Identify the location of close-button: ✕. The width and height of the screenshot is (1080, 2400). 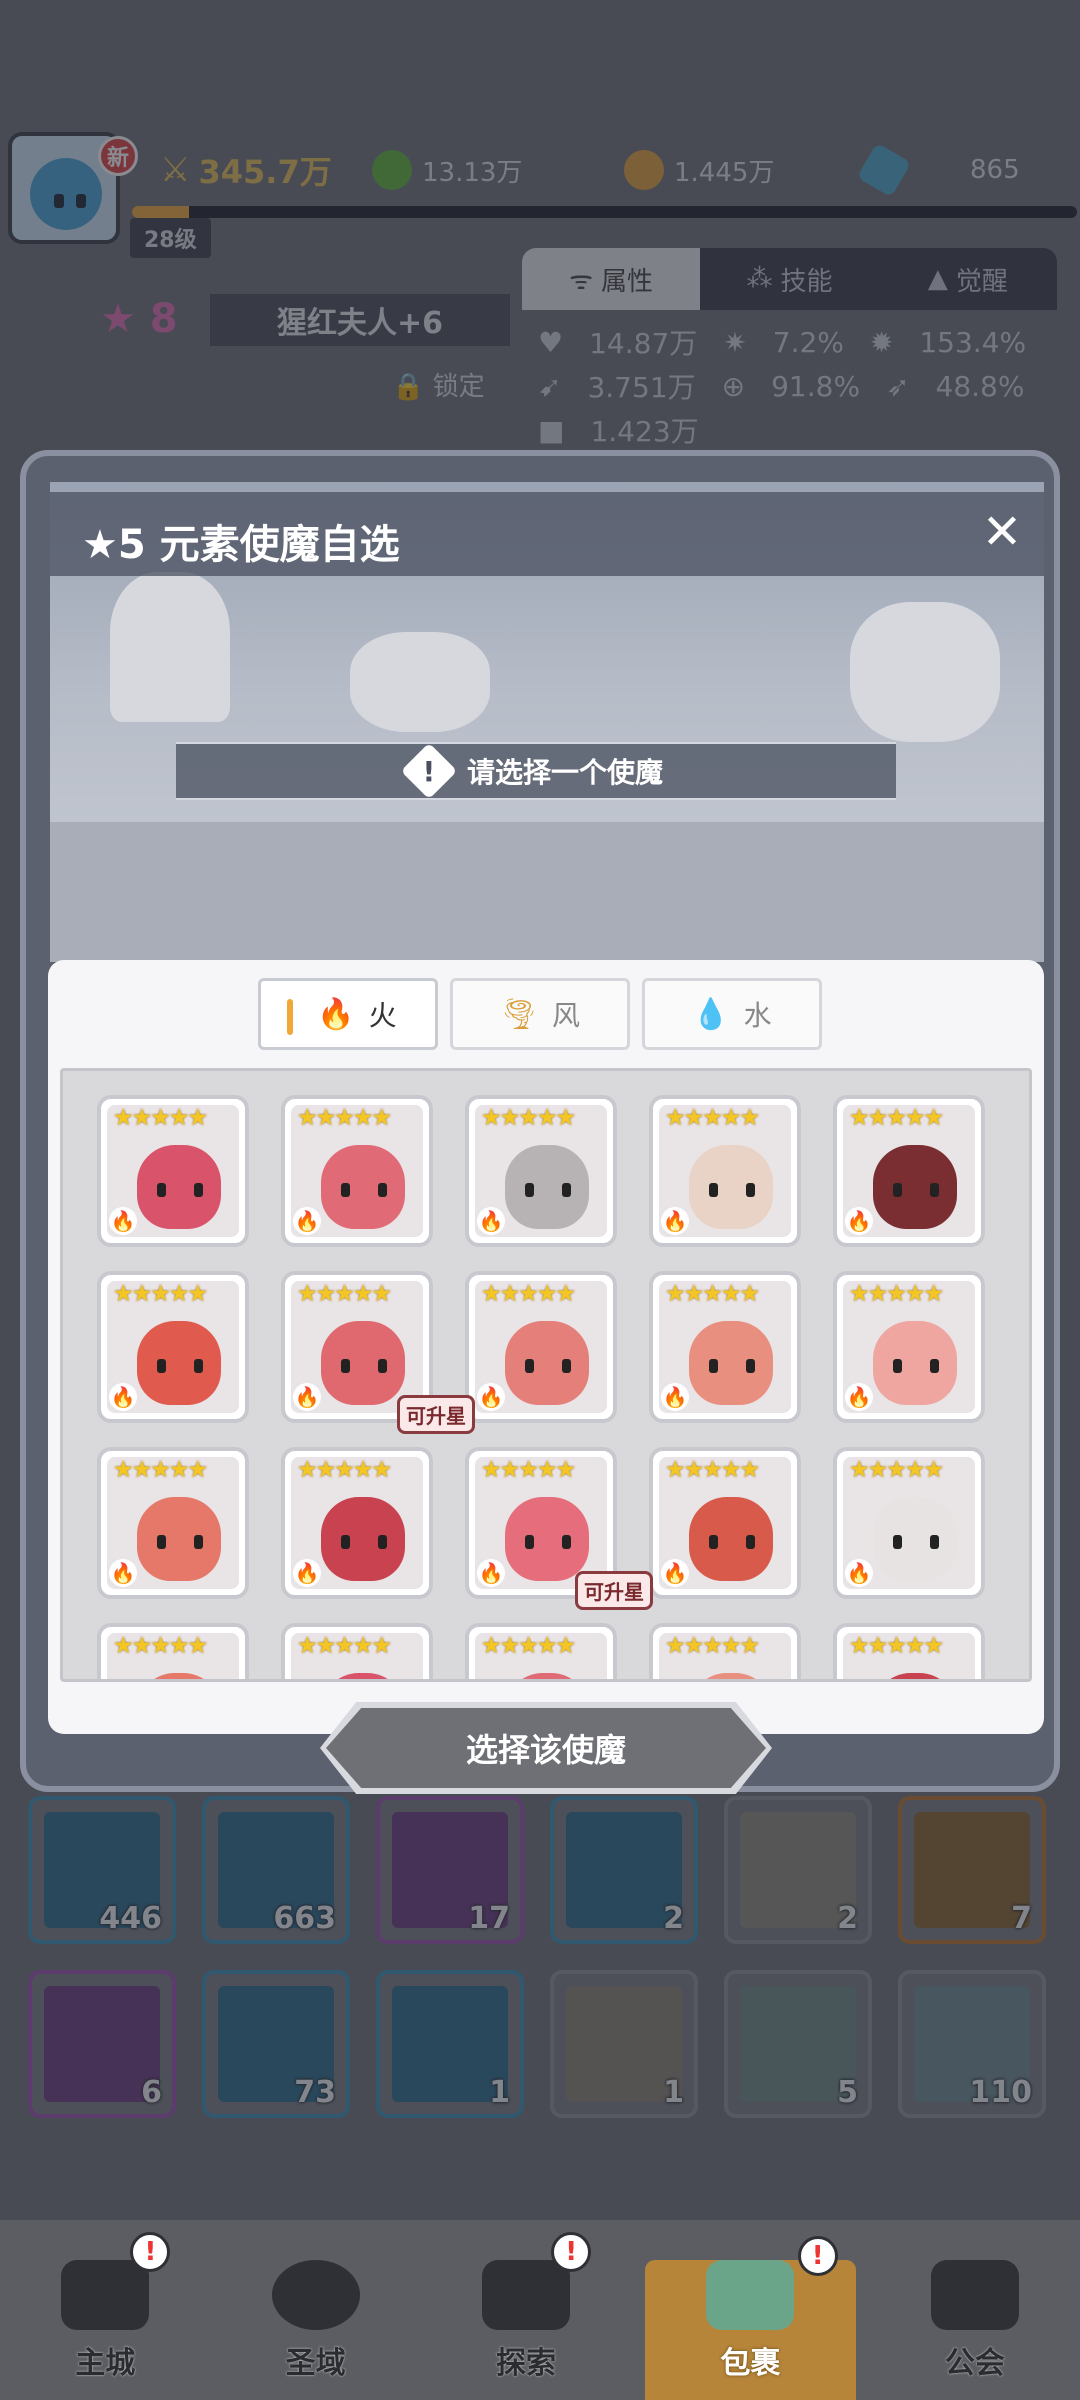
(1002, 532).